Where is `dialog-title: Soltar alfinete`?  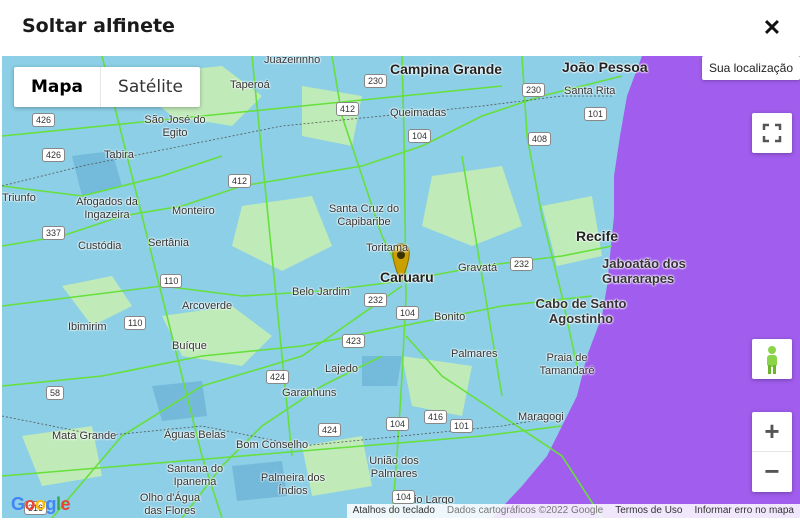 dialog-title: Soltar alfinete is located at coordinates (98, 26).